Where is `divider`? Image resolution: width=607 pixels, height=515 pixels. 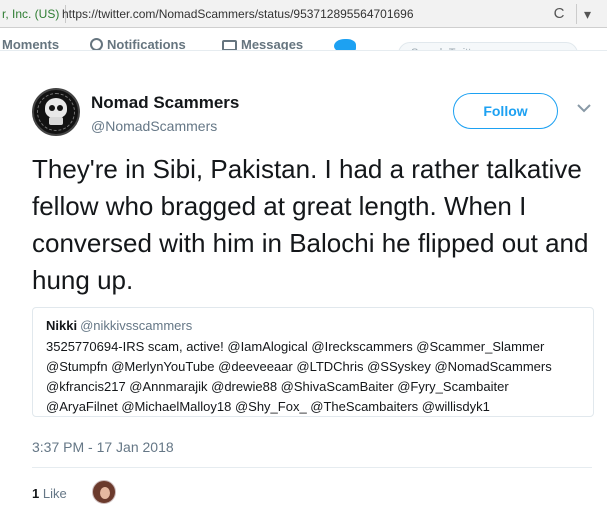
divider is located at coordinates (312, 467).